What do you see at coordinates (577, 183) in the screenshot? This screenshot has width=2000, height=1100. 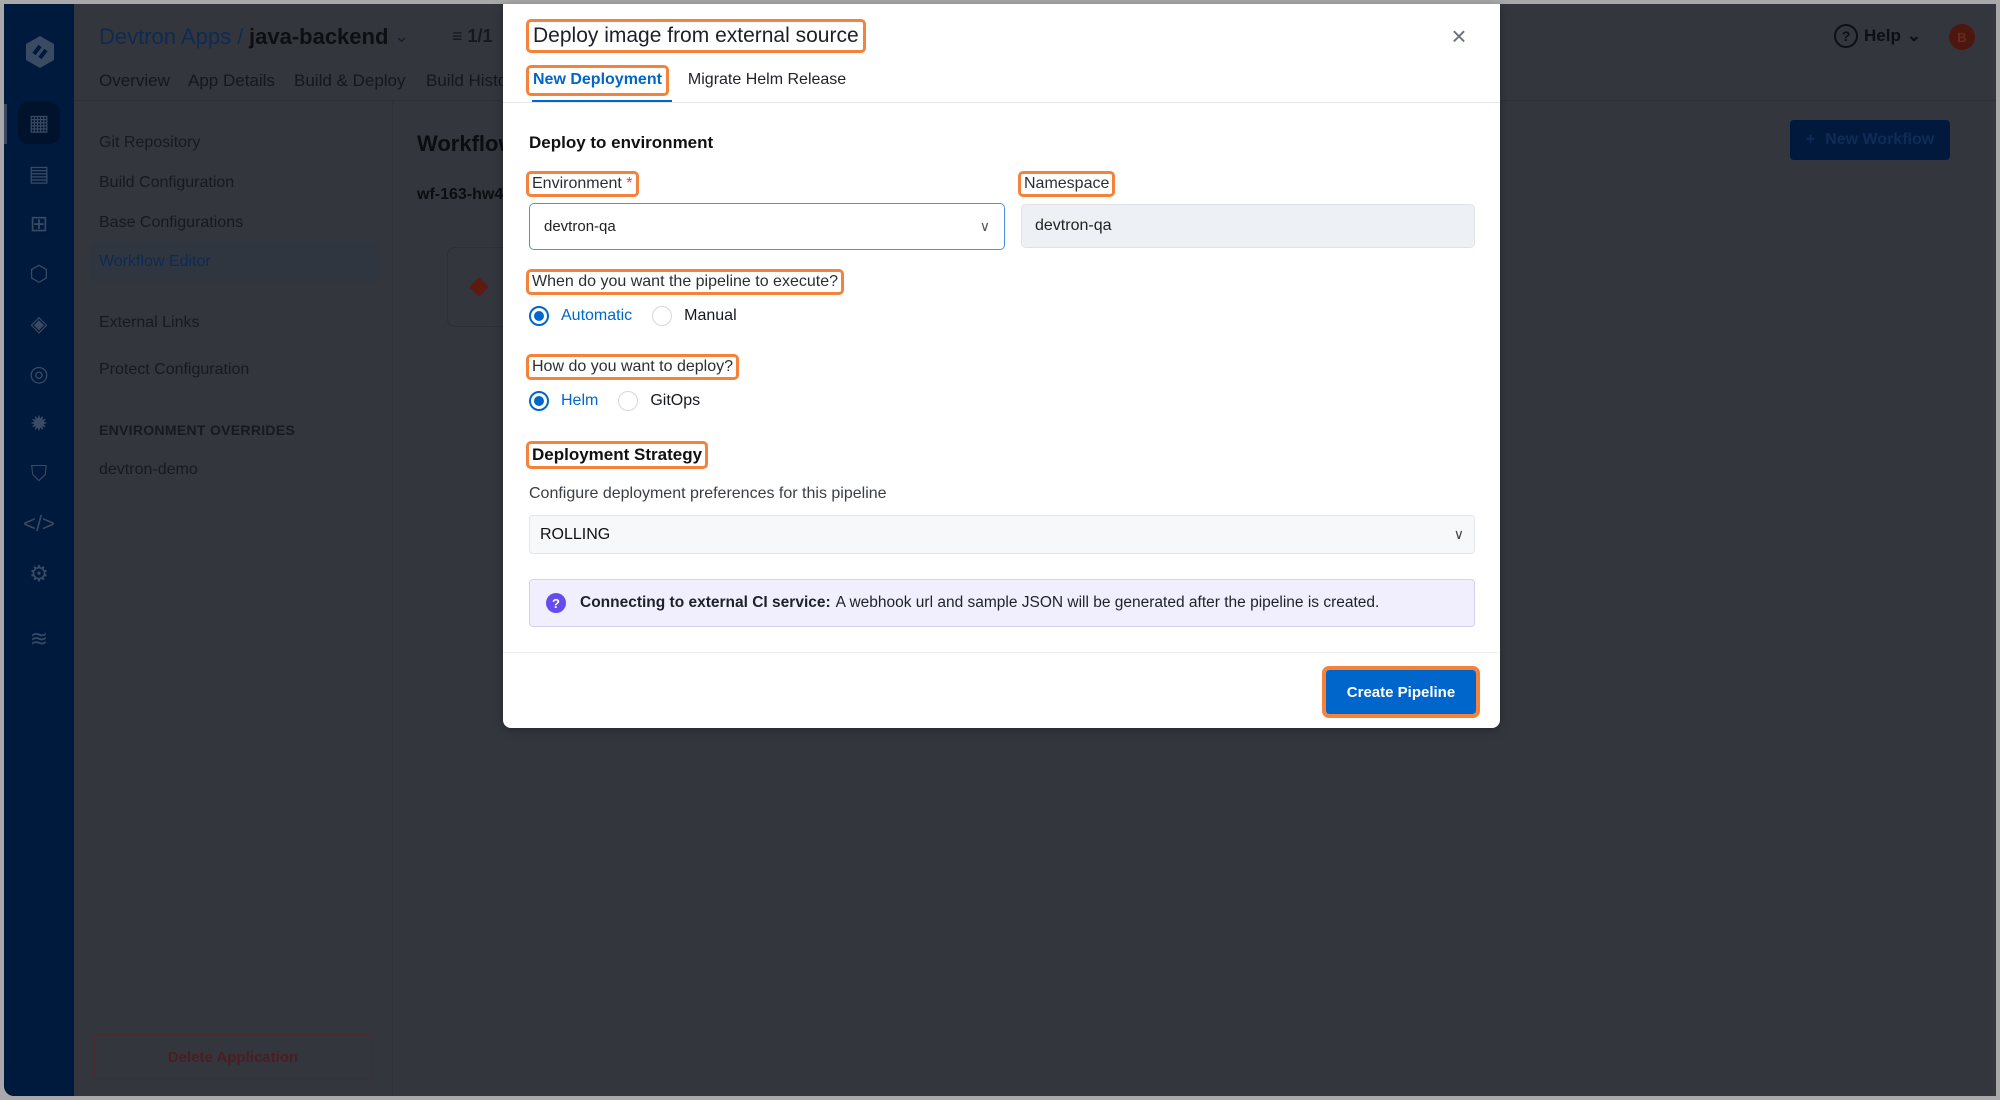 I see `environment-label-text: Environment` at bounding box center [577, 183].